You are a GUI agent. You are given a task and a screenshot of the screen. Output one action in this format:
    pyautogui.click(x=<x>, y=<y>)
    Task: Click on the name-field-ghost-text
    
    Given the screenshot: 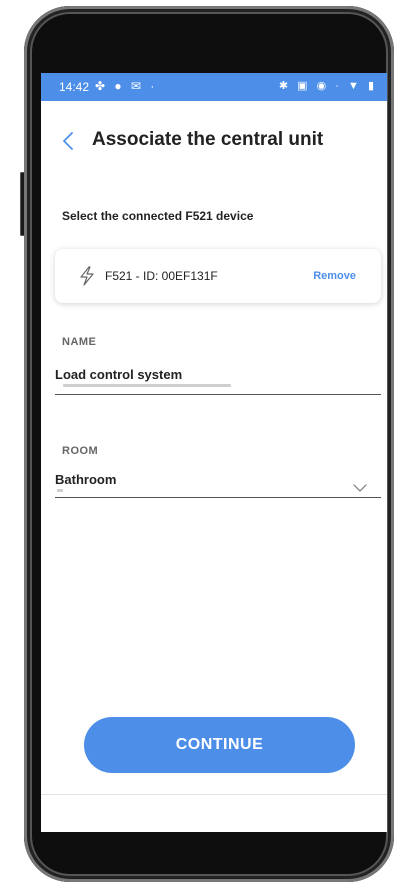 What is the action you would take?
    pyautogui.click(x=147, y=385)
    